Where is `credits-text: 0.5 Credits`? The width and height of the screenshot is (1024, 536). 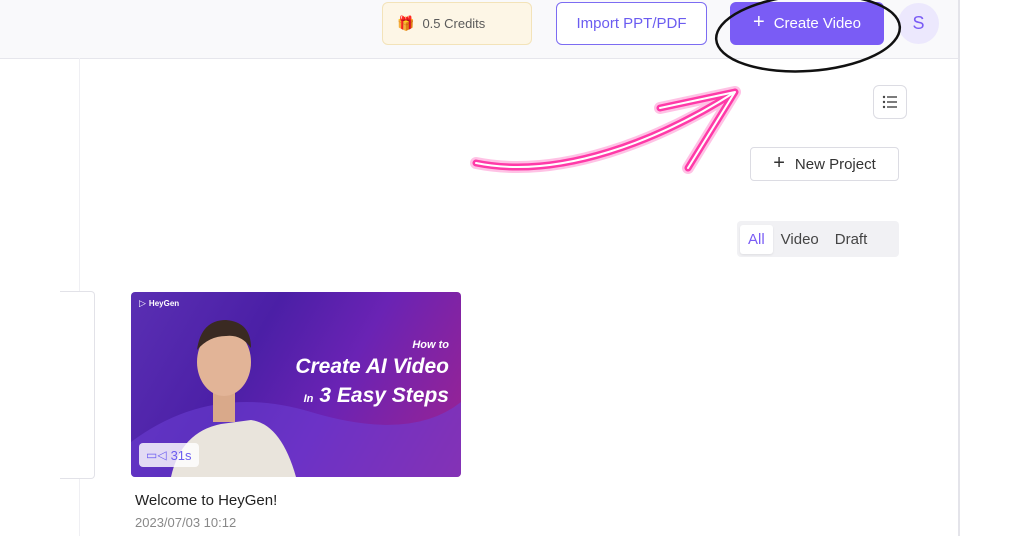 credits-text: 0.5 Credits is located at coordinates (454, 23).